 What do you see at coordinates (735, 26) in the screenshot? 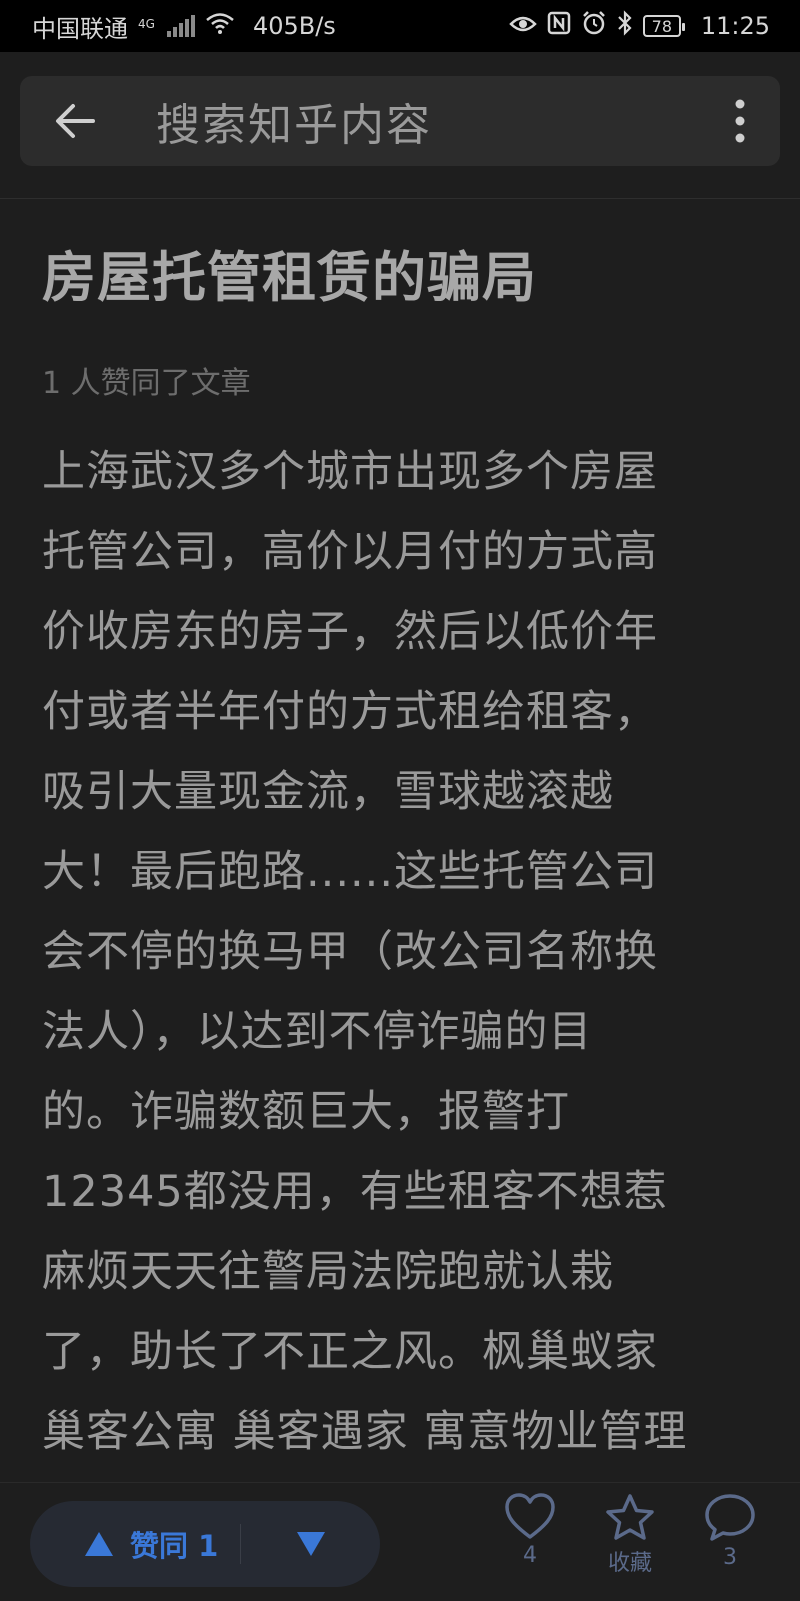
I see `clock: 11:25` at bounding box center [735, 26].